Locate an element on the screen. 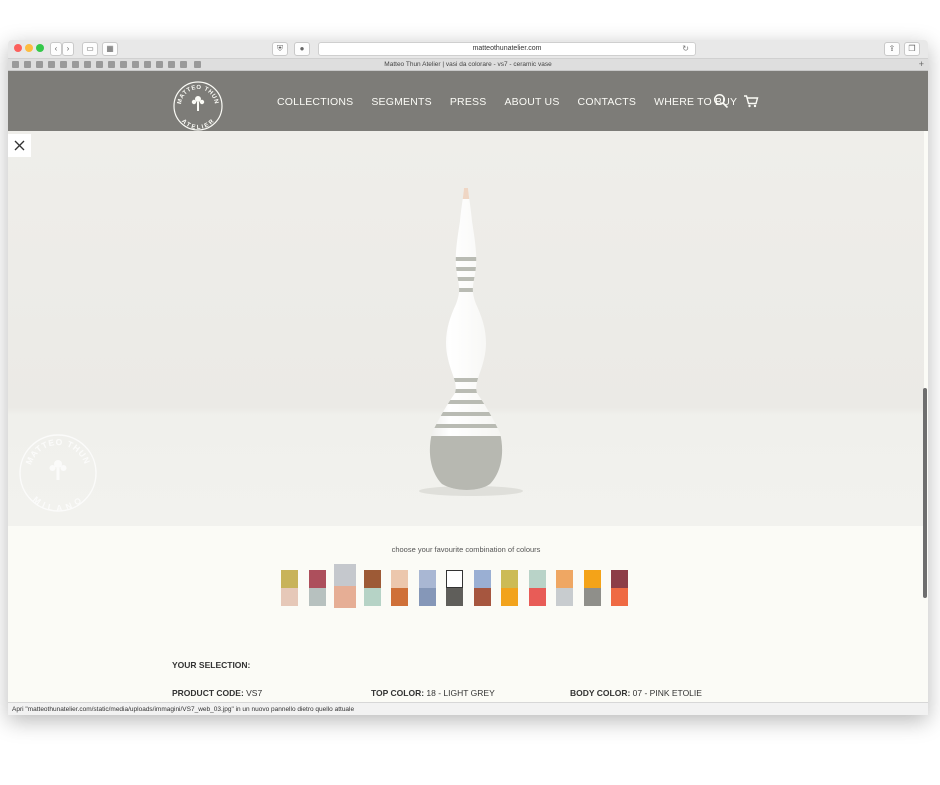 This screenshot has width=940, height=785. share-button: ⇪ is located at coordinates (892, 49).